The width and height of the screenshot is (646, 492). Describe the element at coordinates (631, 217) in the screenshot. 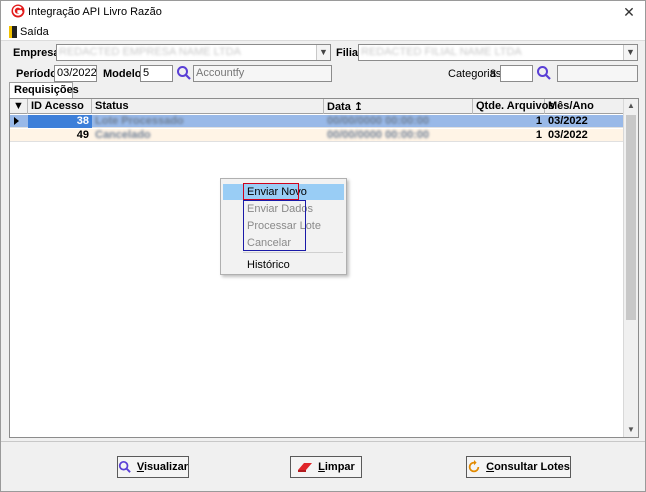

I see `scroll-thumb` at that location.